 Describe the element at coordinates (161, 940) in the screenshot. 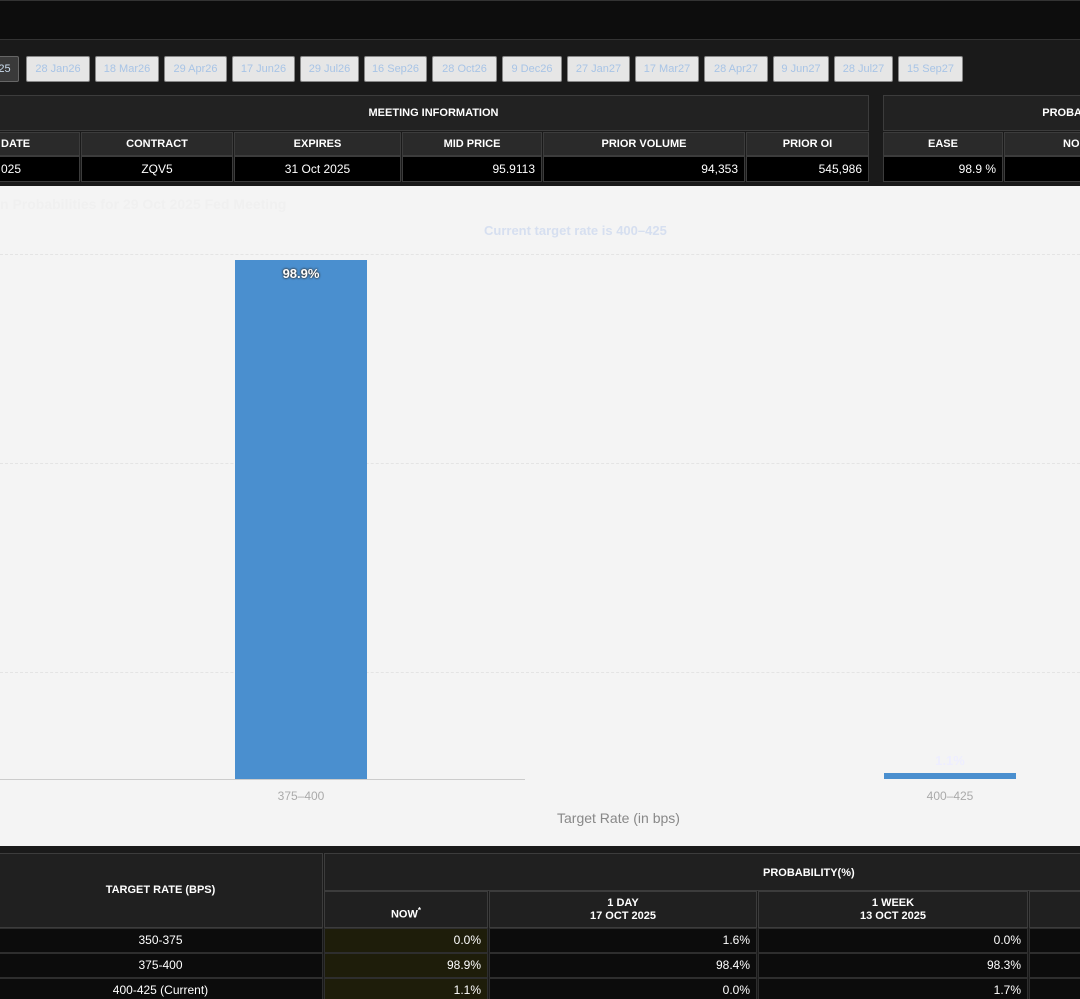

I see `rate-cell: 350-375` at that location.